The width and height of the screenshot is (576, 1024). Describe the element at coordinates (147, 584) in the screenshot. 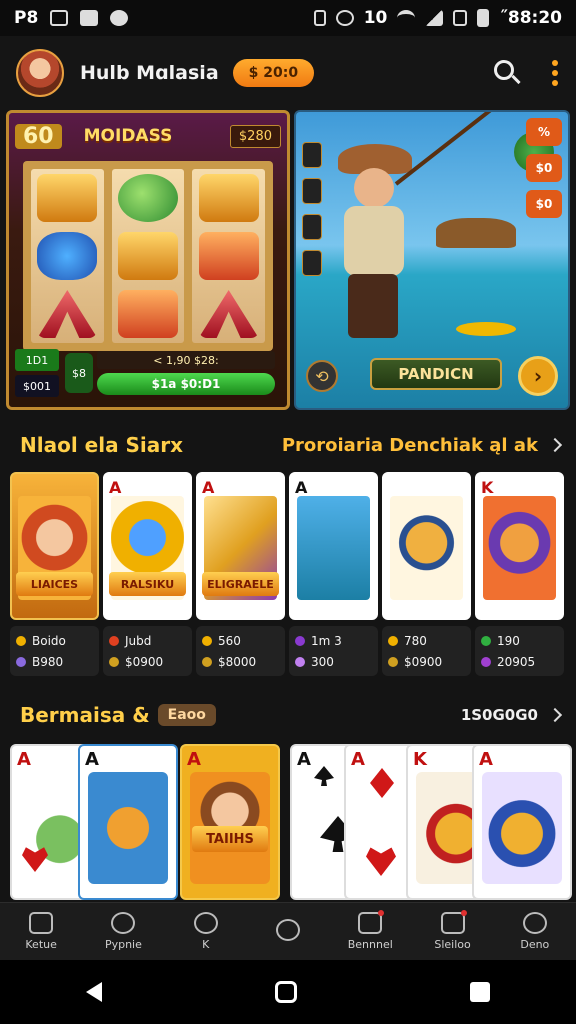

I see `game-card-label: RALSIKU` at that location.